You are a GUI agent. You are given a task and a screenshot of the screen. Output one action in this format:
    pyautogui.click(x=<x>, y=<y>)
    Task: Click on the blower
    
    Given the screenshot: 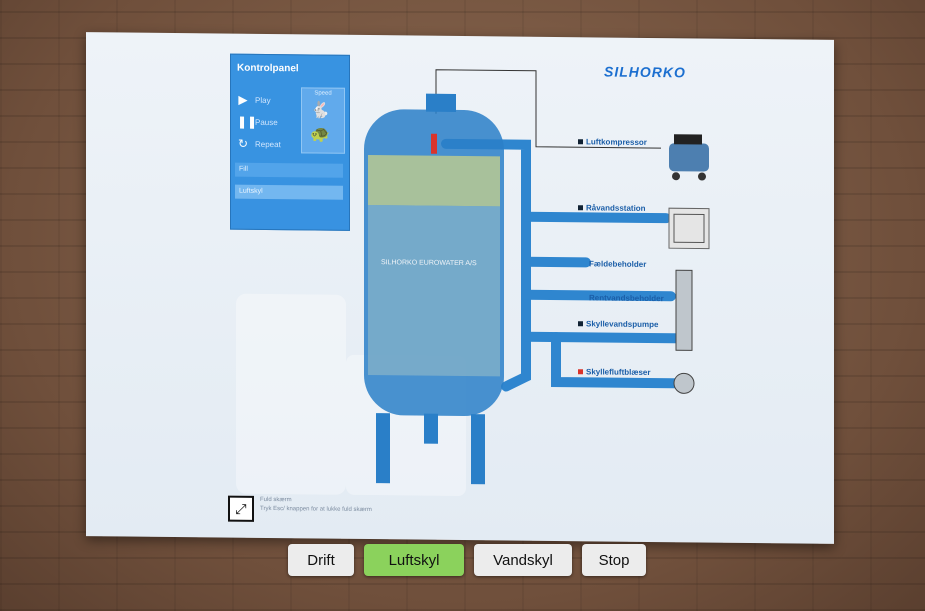 What is the action you would take?
    pyautogui.click(x=684, y=383)
    